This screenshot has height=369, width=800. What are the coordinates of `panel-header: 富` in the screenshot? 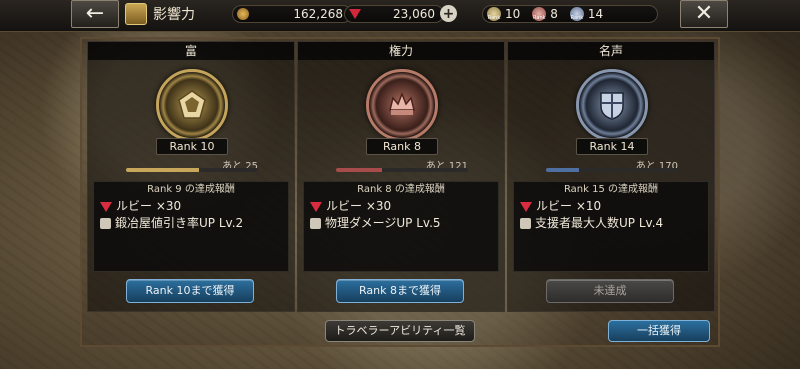 It's located at (191, 51).